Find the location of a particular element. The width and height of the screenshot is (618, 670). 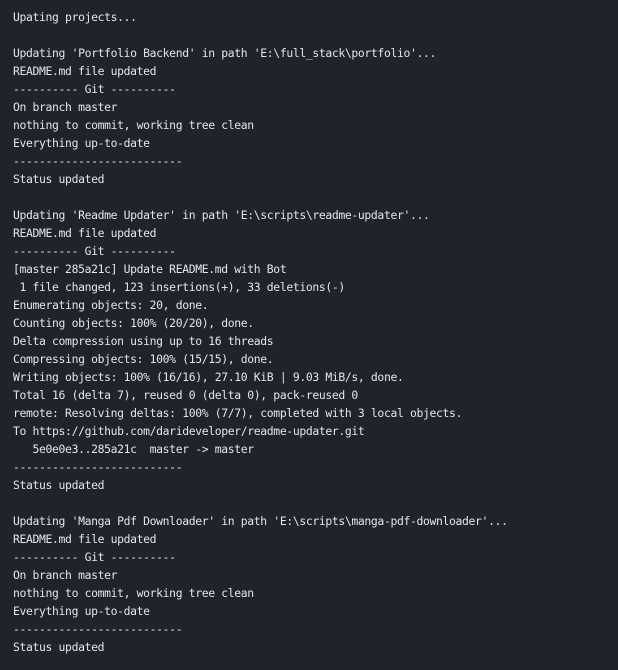

git-output-line: Counting objects: 100% (20/20), done. is located at coordinates (133, 323).